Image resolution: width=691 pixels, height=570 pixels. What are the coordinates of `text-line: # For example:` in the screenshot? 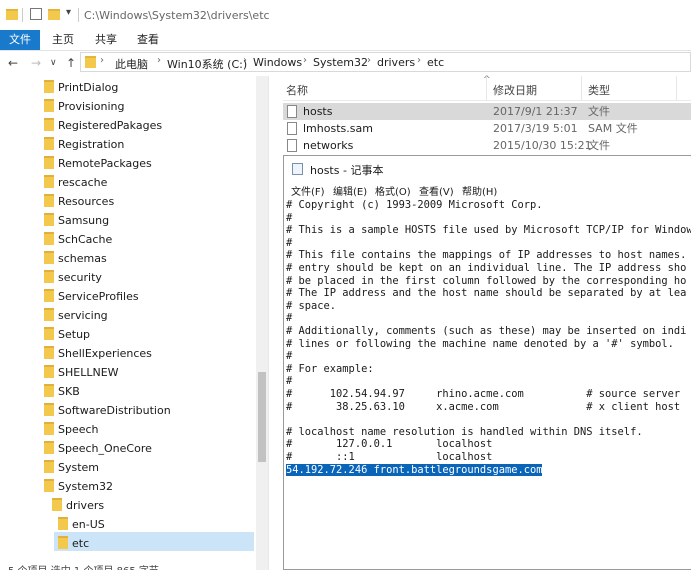 It's located at (330, 368).